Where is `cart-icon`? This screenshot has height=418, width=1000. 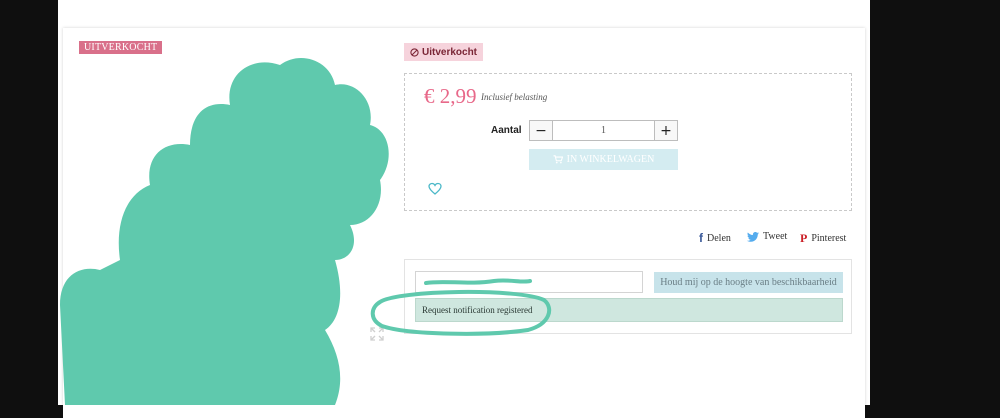
cart-icon is located at coordinates (558, 159).